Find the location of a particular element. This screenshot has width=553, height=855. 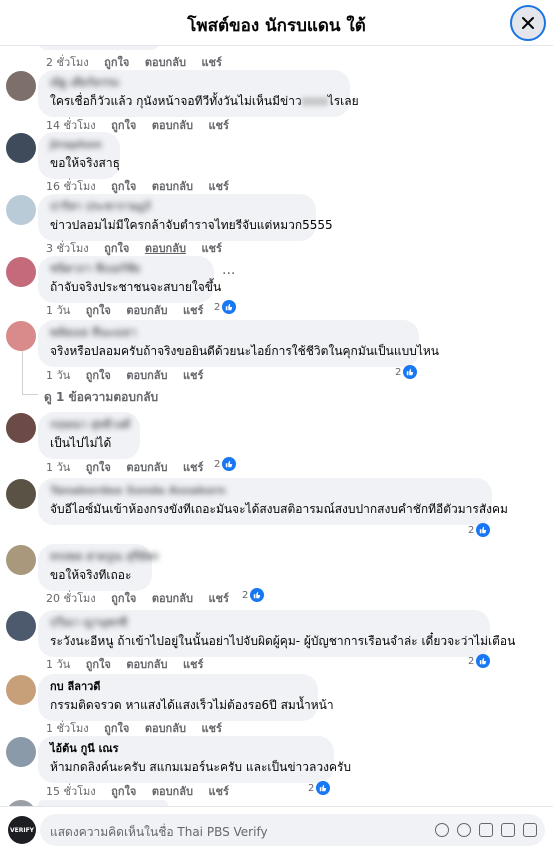

avatar-sticker-icon is located at coordinates (442, 830).